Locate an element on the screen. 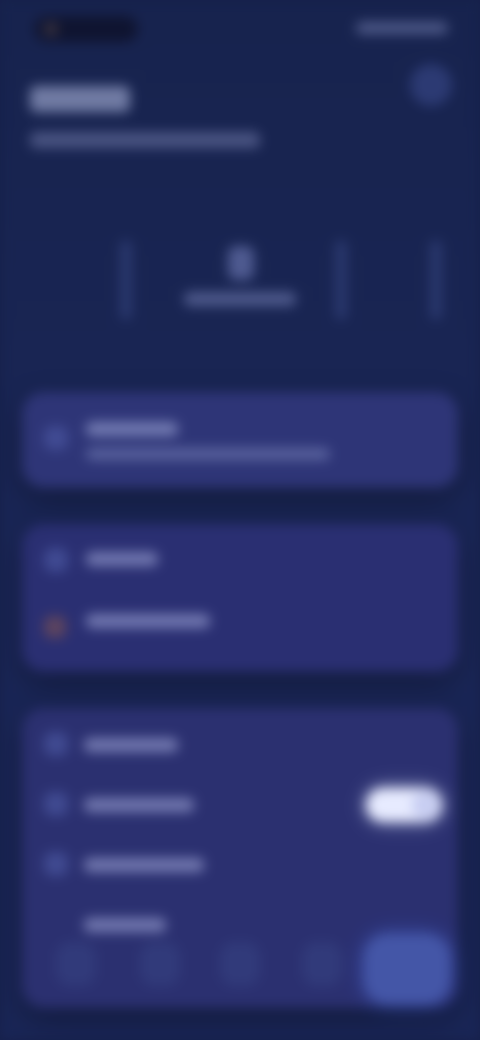  toggle-knob is located at coordinates (425, 805).